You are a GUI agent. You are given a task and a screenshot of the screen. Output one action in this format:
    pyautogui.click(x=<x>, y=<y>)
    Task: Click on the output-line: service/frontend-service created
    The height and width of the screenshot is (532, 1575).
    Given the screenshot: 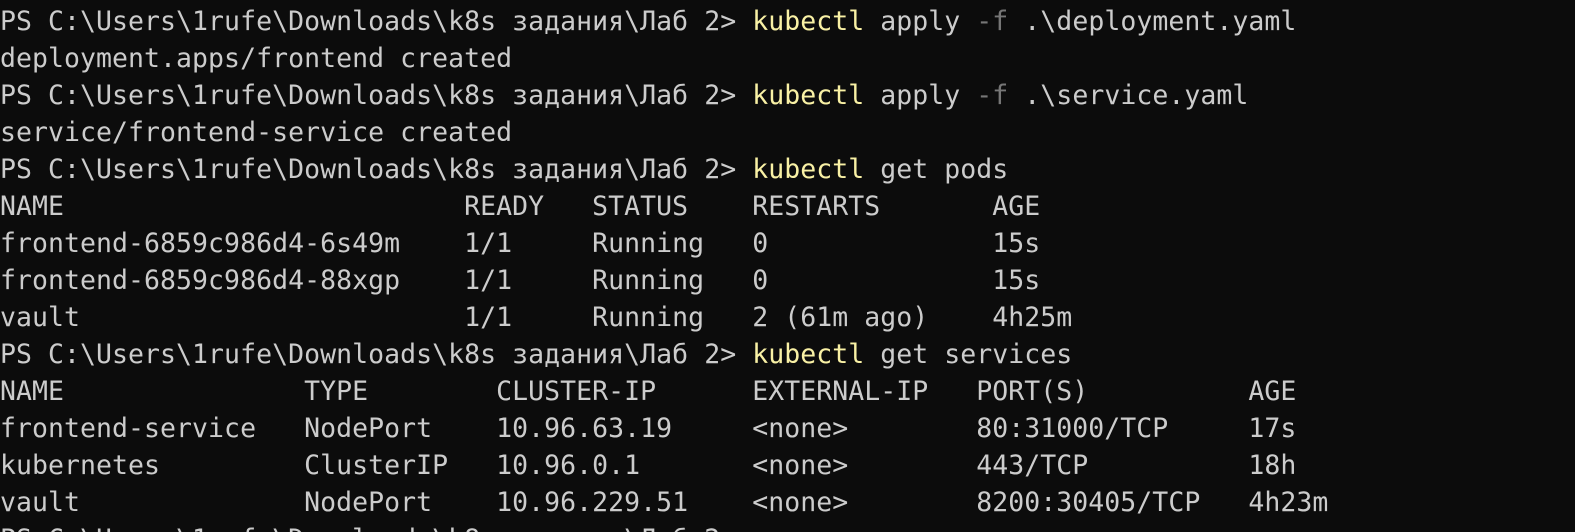 What is the action you would take?
    pyautogui.click(x=256, y=132)
    